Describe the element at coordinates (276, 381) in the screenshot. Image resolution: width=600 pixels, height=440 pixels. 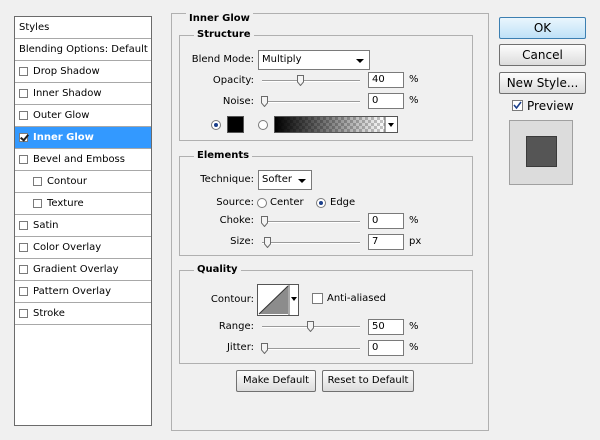
I see `make-default-button: Make Default` at that location.